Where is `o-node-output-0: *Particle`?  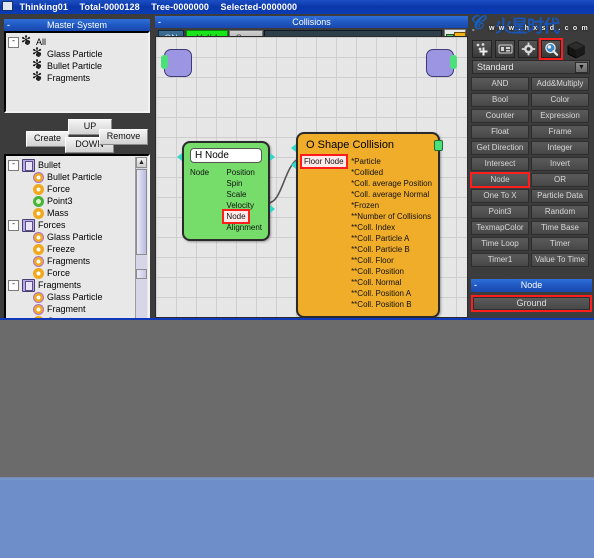
o-node-output-0: *Particle is located at coordinates (391, 161).